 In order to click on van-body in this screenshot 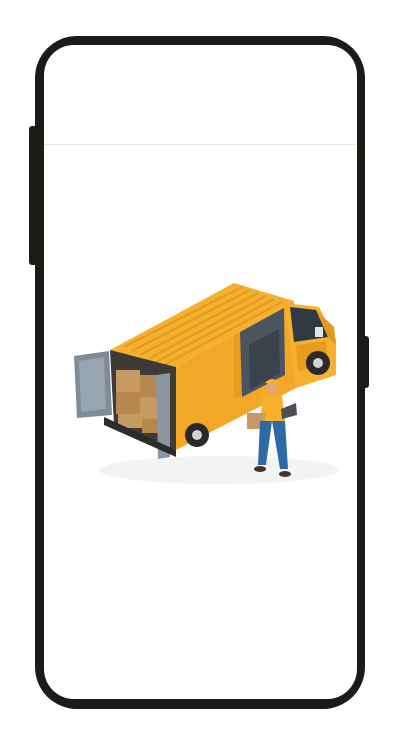, I will do `click(220, 371)`.